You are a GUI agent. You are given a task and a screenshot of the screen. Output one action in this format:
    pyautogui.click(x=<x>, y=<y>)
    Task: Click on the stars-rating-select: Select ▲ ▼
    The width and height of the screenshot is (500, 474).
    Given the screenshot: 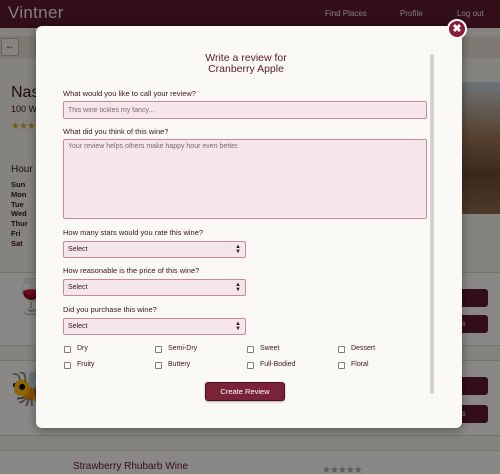 What is the action you would take?
    pyautogui.click(x=154, y=249)
    